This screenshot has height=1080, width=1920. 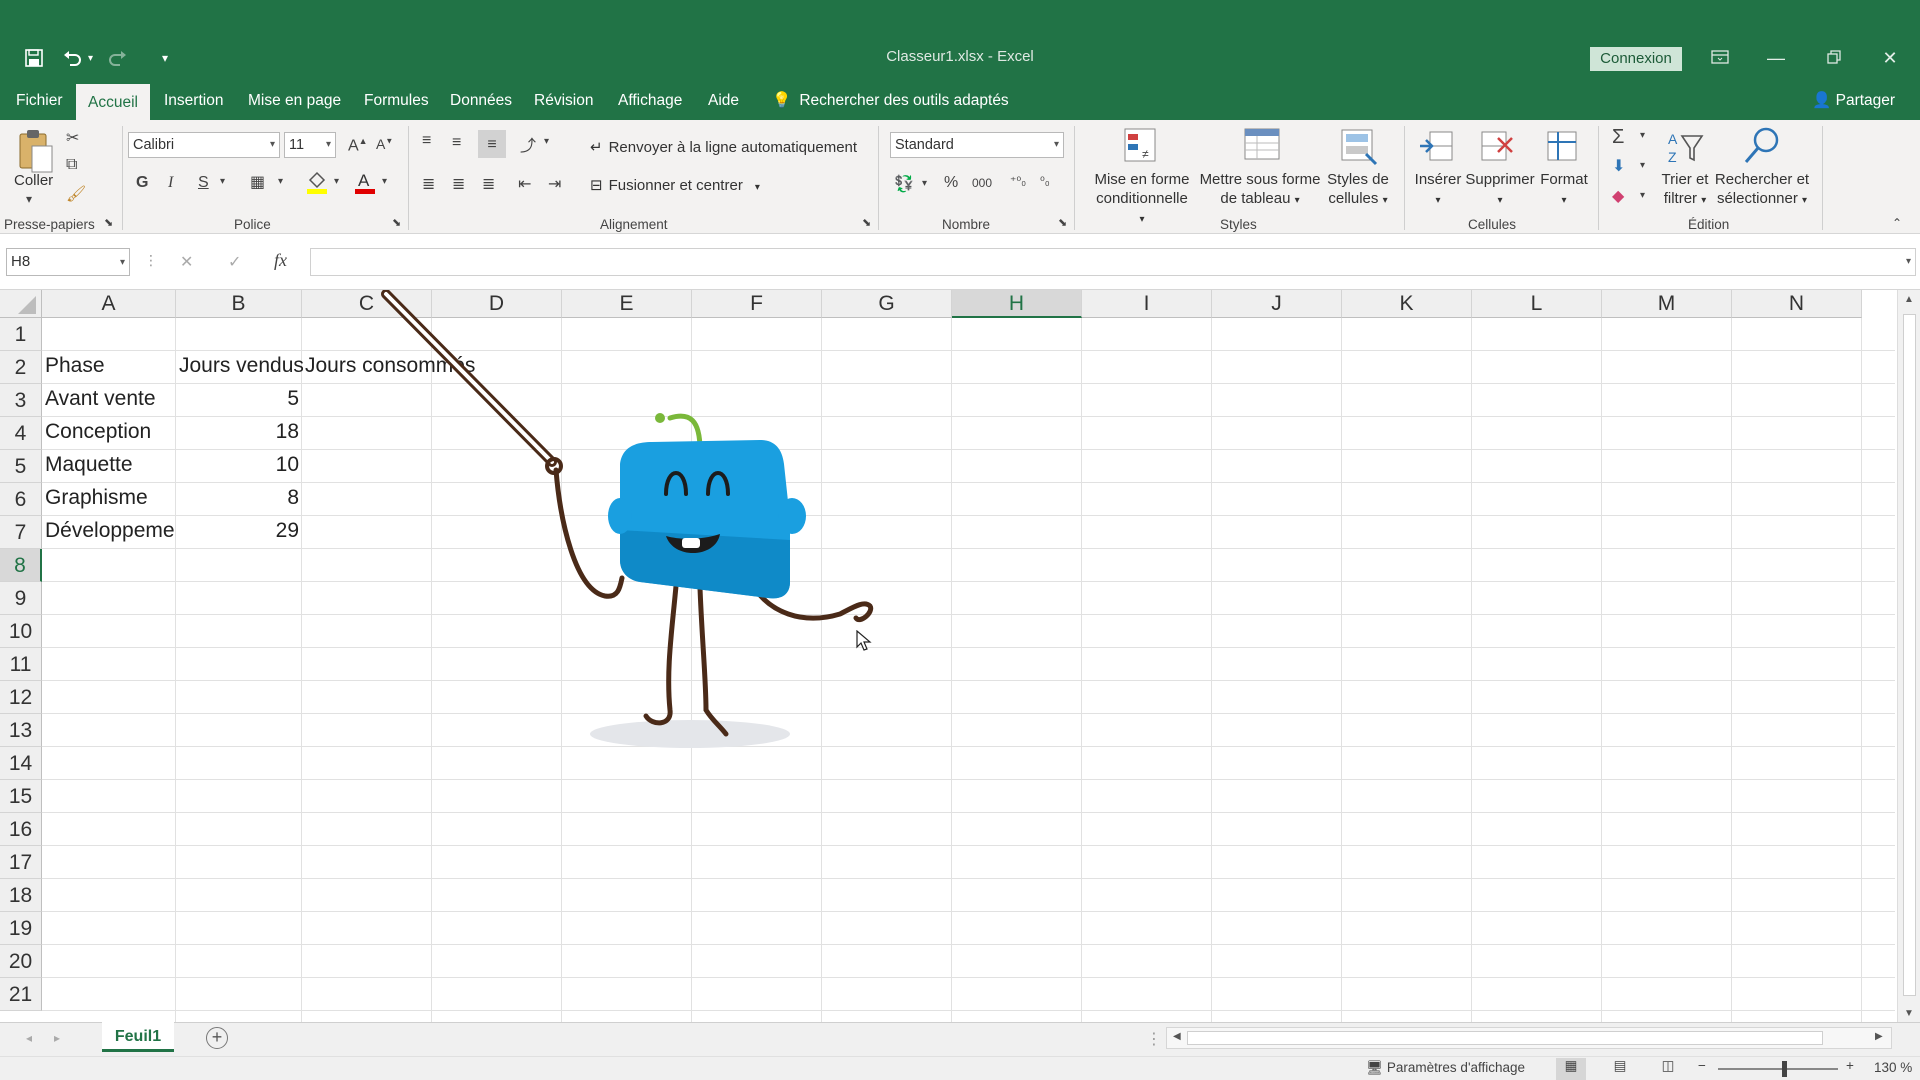 I want to click on row-header-20: 20, so click(x=21, y=961).